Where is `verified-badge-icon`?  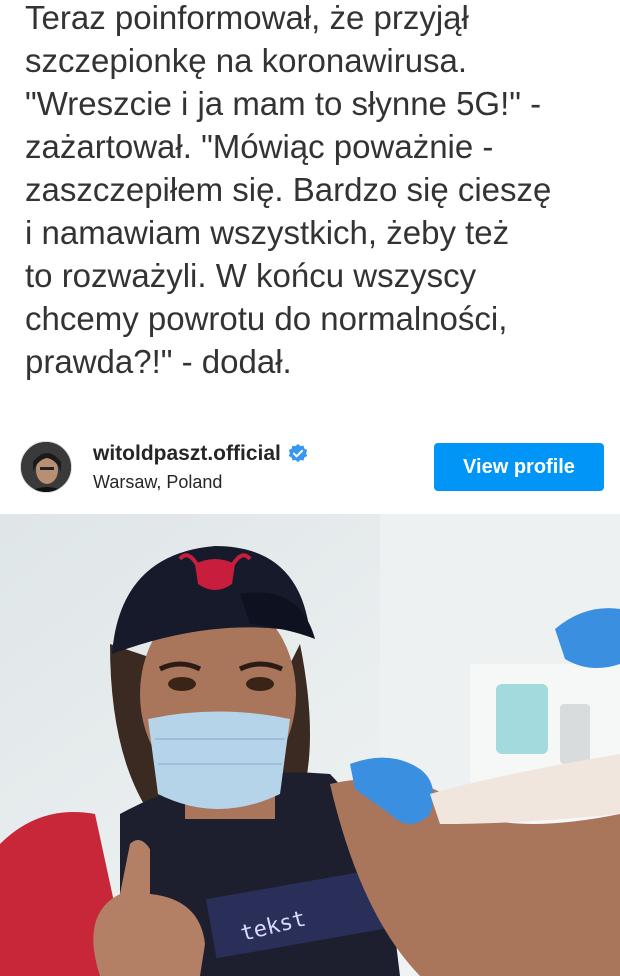
verified-badge-icon is located at coordinates (298, 453).